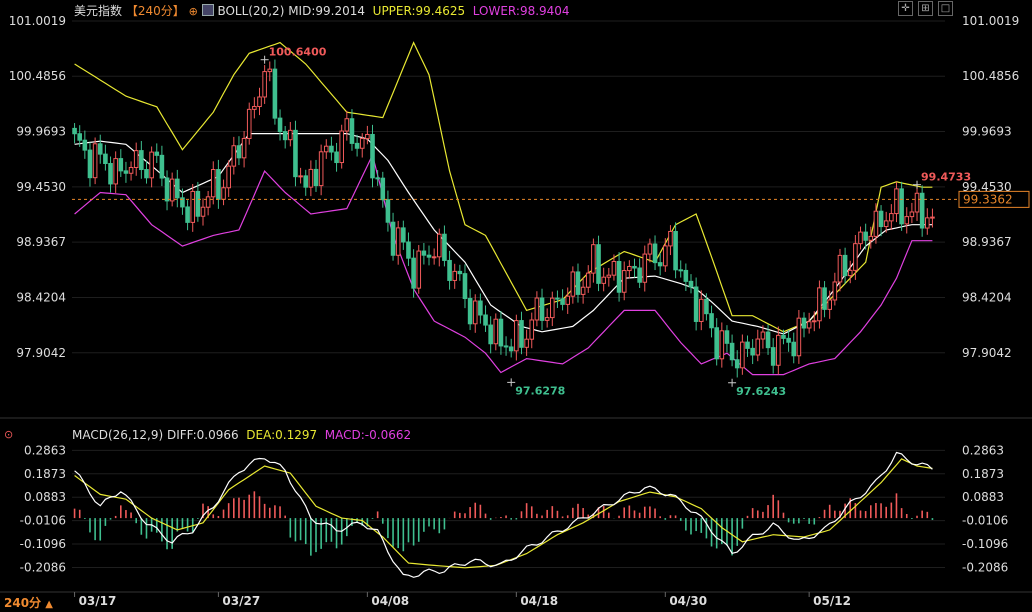 The image size is (1032, 612). Describe the element at coordinates (41, 297) in the screenshot. I see `main-ytick-left: 98.4204` at that location.